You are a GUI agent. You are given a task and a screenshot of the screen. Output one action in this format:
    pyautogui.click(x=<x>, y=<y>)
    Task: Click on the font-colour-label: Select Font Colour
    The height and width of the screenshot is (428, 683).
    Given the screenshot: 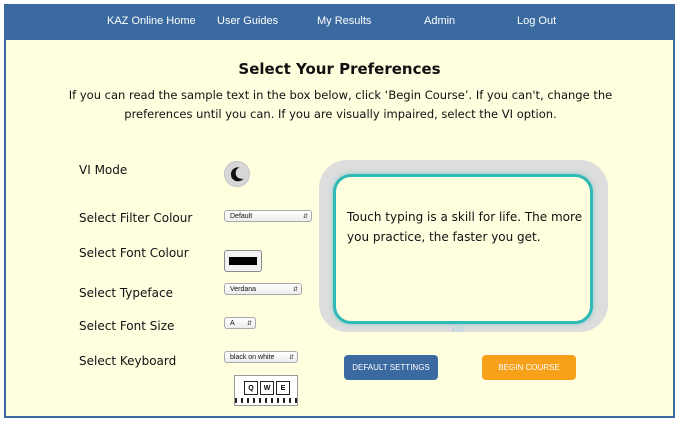 What is the action you would take?
    pyautogui.click(x=134, y=253)
    